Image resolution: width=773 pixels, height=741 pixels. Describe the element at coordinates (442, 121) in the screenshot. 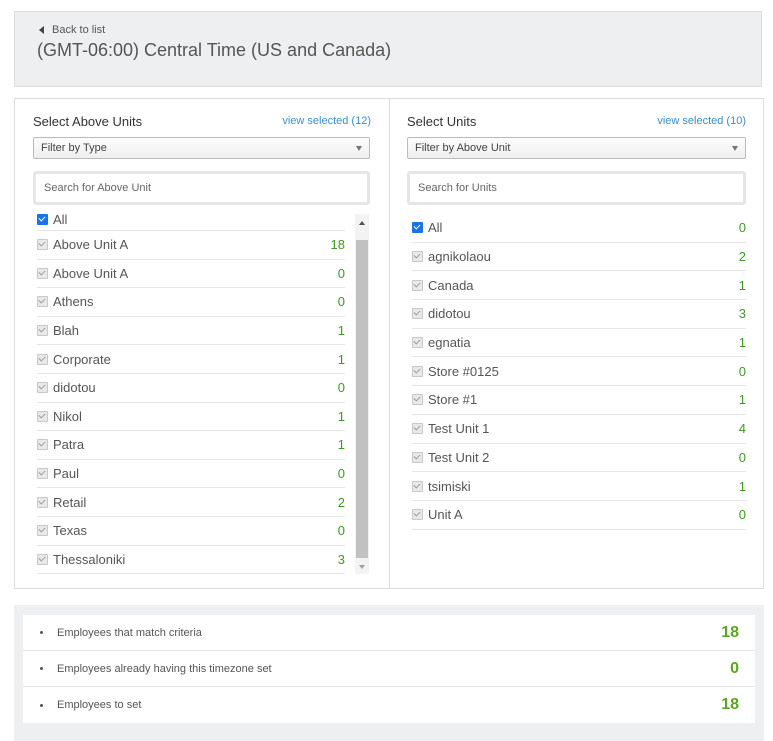

I see `units-title: Select Units` at that location.